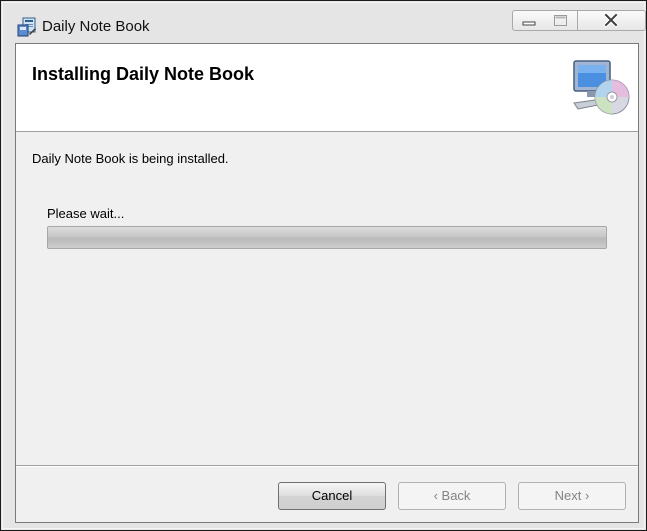 The height and width of the screenshot is (531, 647). What do you see at coordinates (435, 495) in the screenshot?
I see `chevron-left-icon: ‹` at bounding box center [435, 495].